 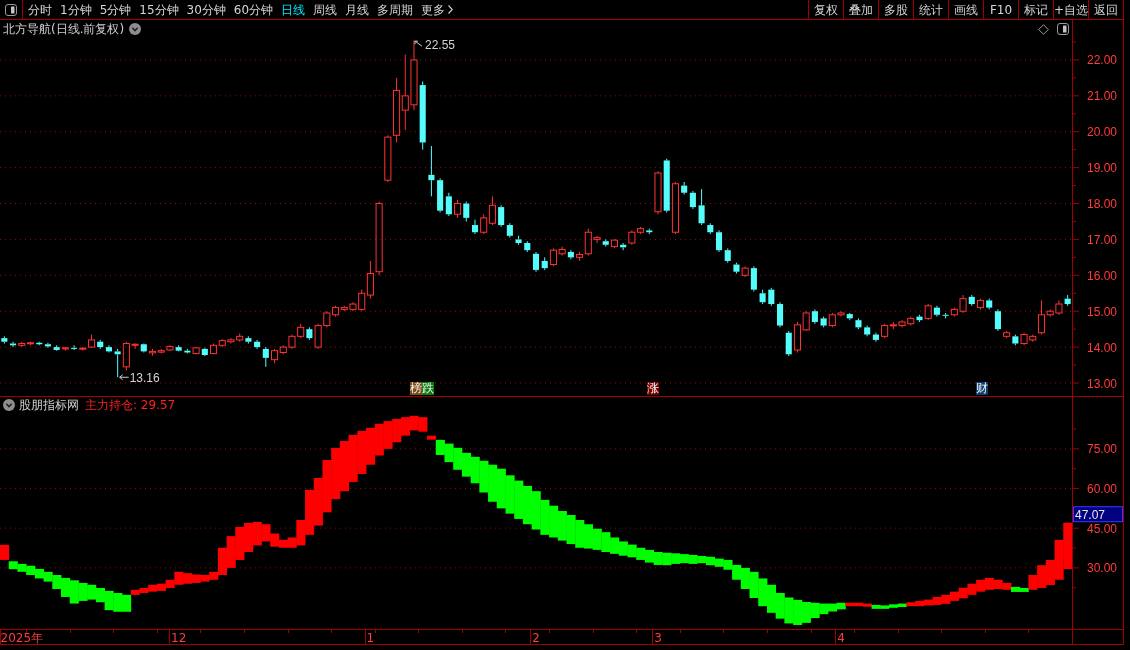 What do you see at coordinates (930, 9) in the screenshot?
I see `toolbar-button: 统计` at bounding box center [930, 9].